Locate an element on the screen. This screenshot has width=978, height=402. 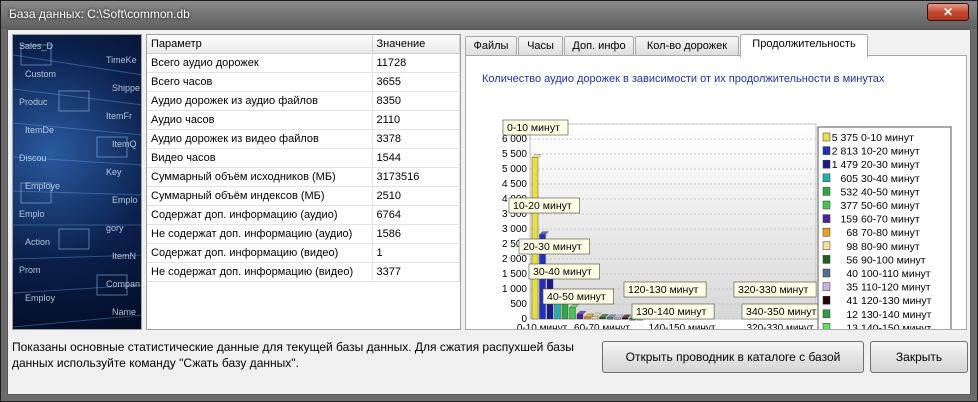
stats-row: Суммарный объём индексов (МБ) 2510 is located at coordinates (303, 196).